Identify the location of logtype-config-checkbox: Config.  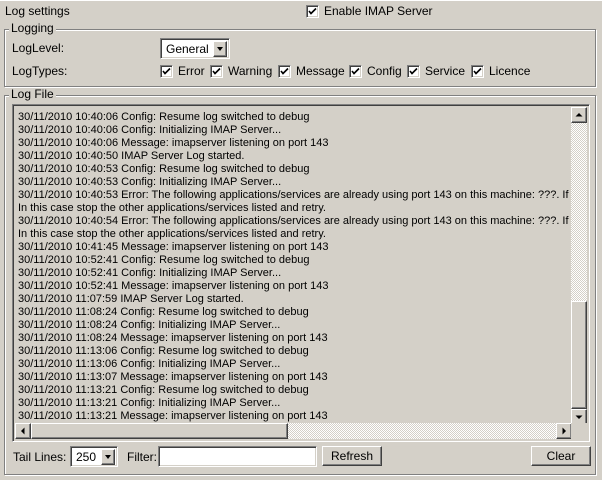
(375, 71).